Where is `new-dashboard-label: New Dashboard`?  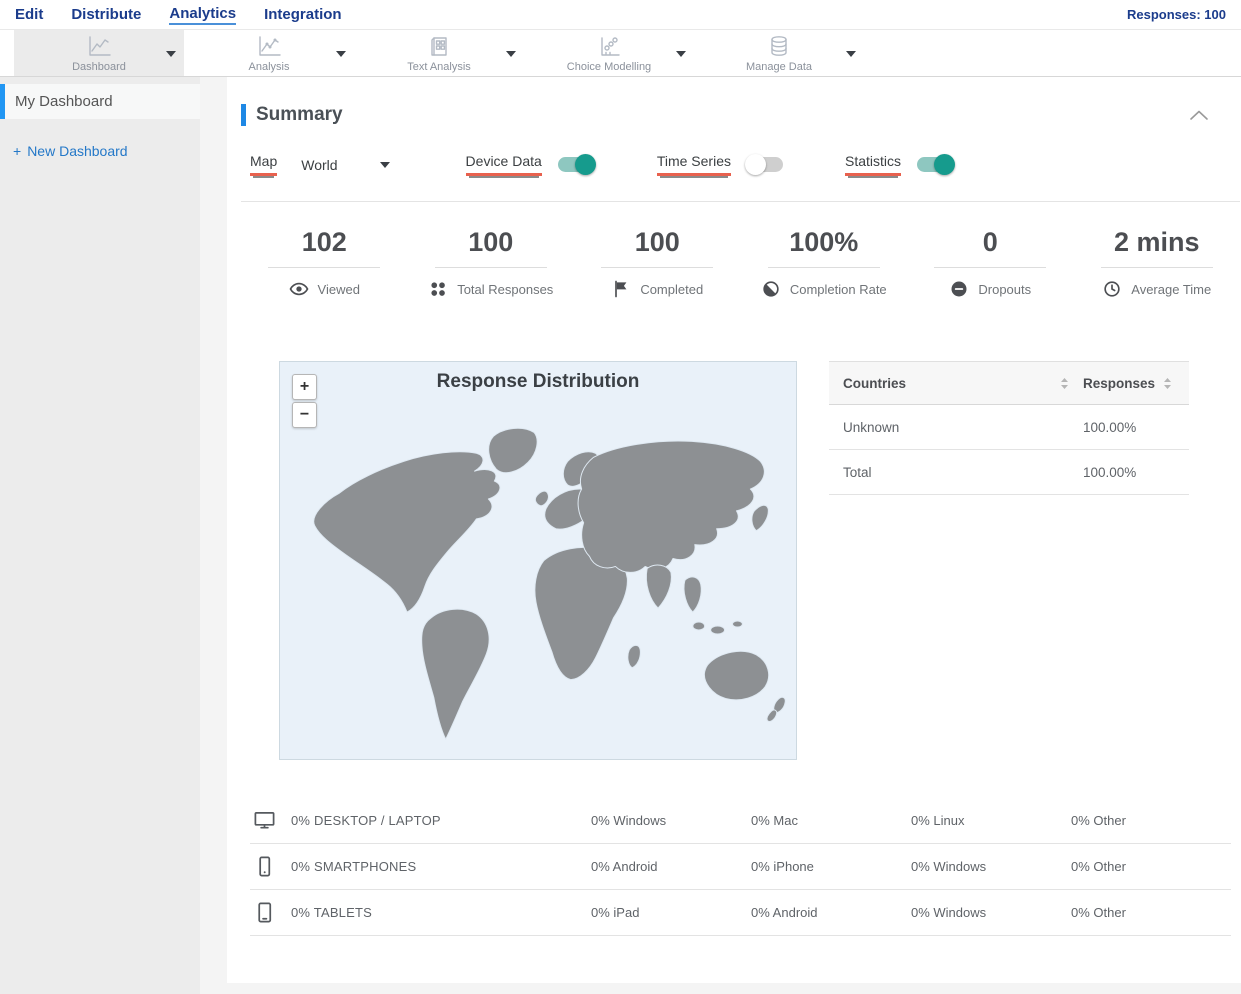
new-dashboard-label: New Dashboard is located at coordinates (77, 151).